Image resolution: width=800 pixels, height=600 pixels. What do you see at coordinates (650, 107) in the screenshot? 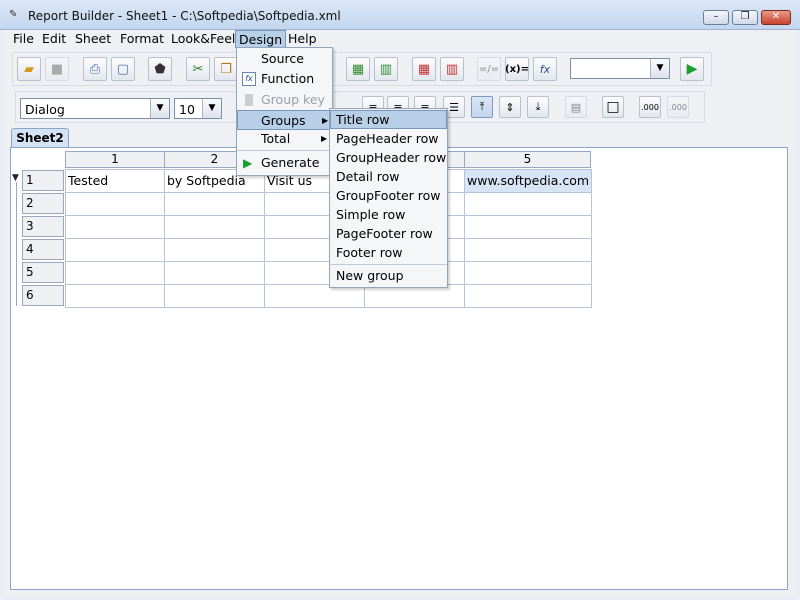
I see `format-decimal-icon: .000` at bounding box center [650, 107].